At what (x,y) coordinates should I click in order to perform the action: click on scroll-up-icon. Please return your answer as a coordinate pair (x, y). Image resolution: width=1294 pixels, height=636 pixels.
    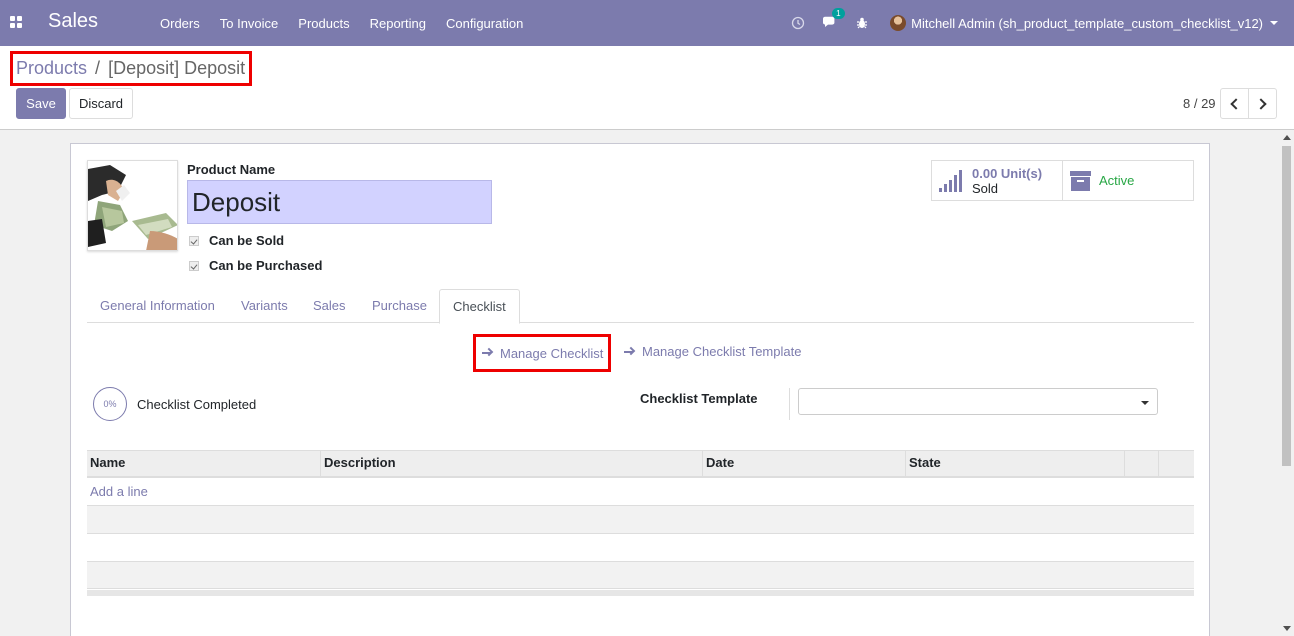
    Looking at the image, I should click on (1287, 137).